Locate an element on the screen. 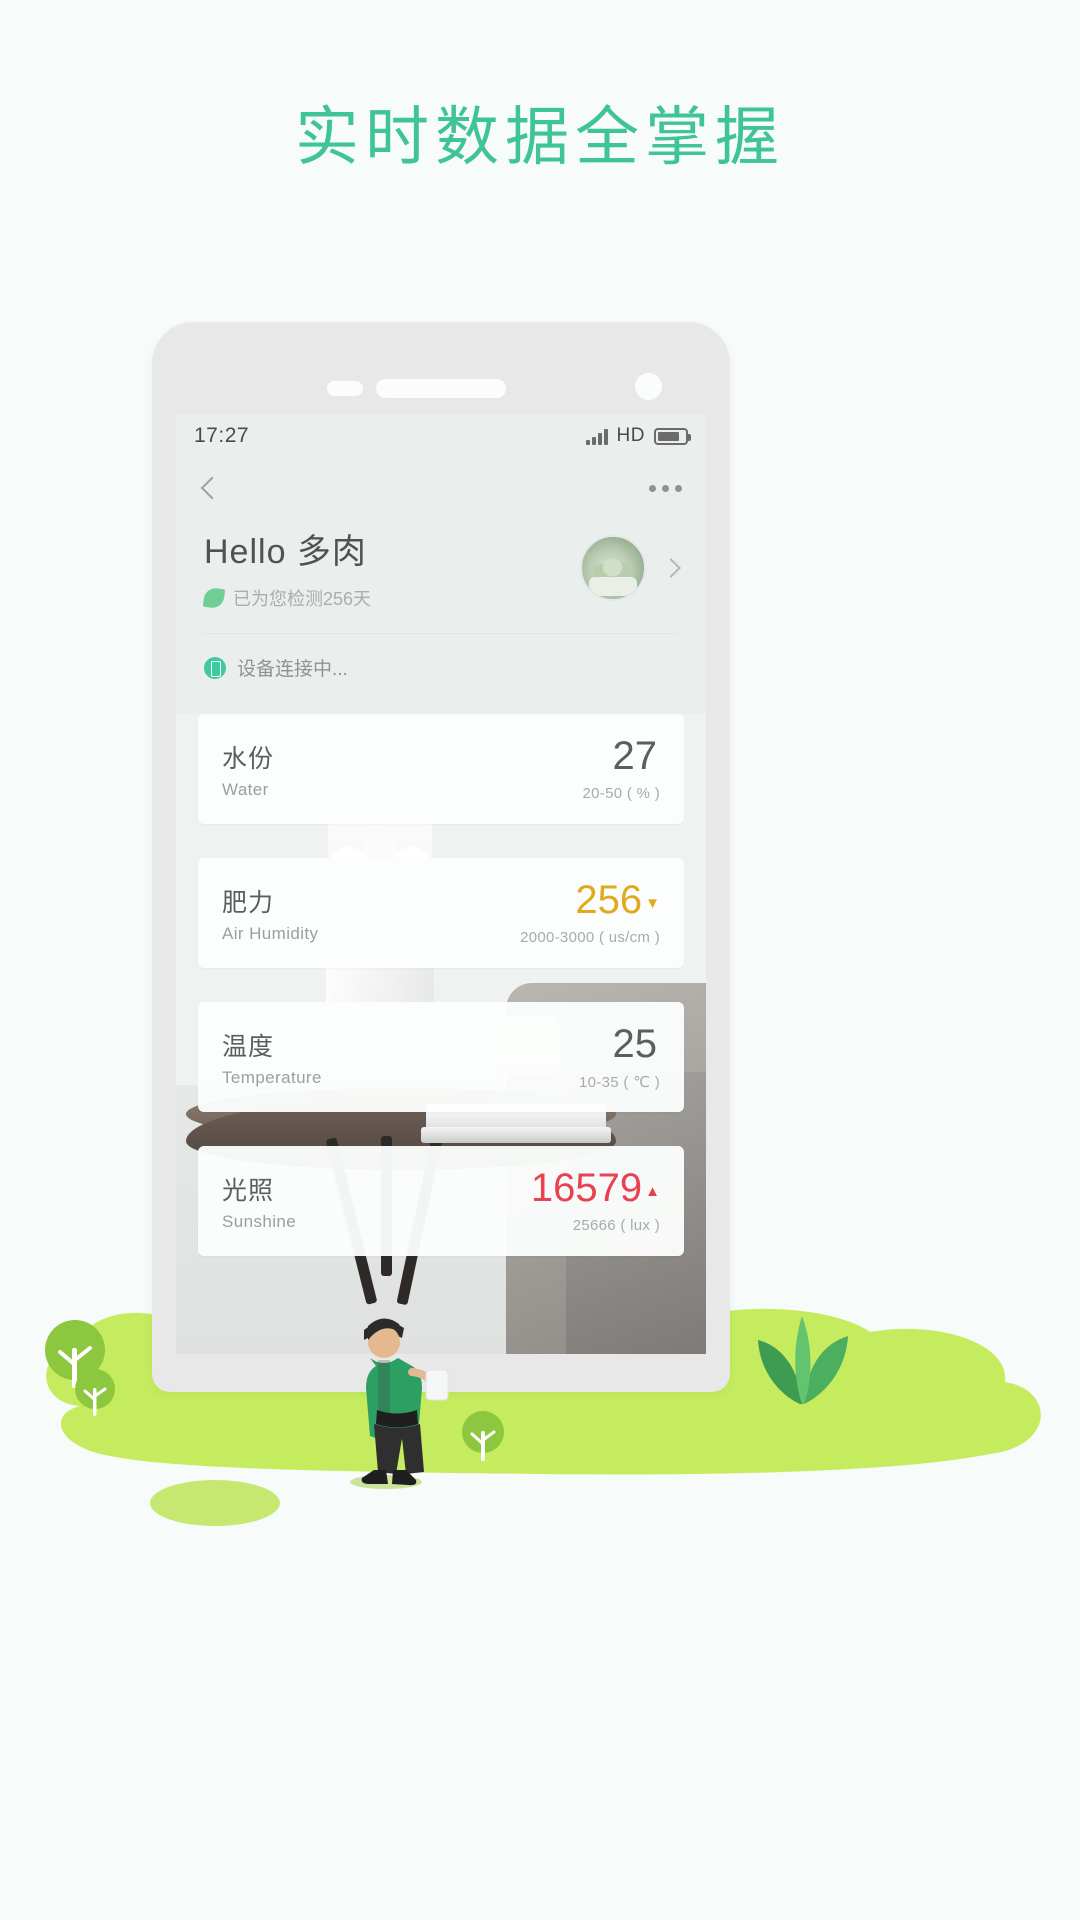 The image size is (1080, 1920). card-trend-icon: ▲ is located at coordinates (652, 1191).